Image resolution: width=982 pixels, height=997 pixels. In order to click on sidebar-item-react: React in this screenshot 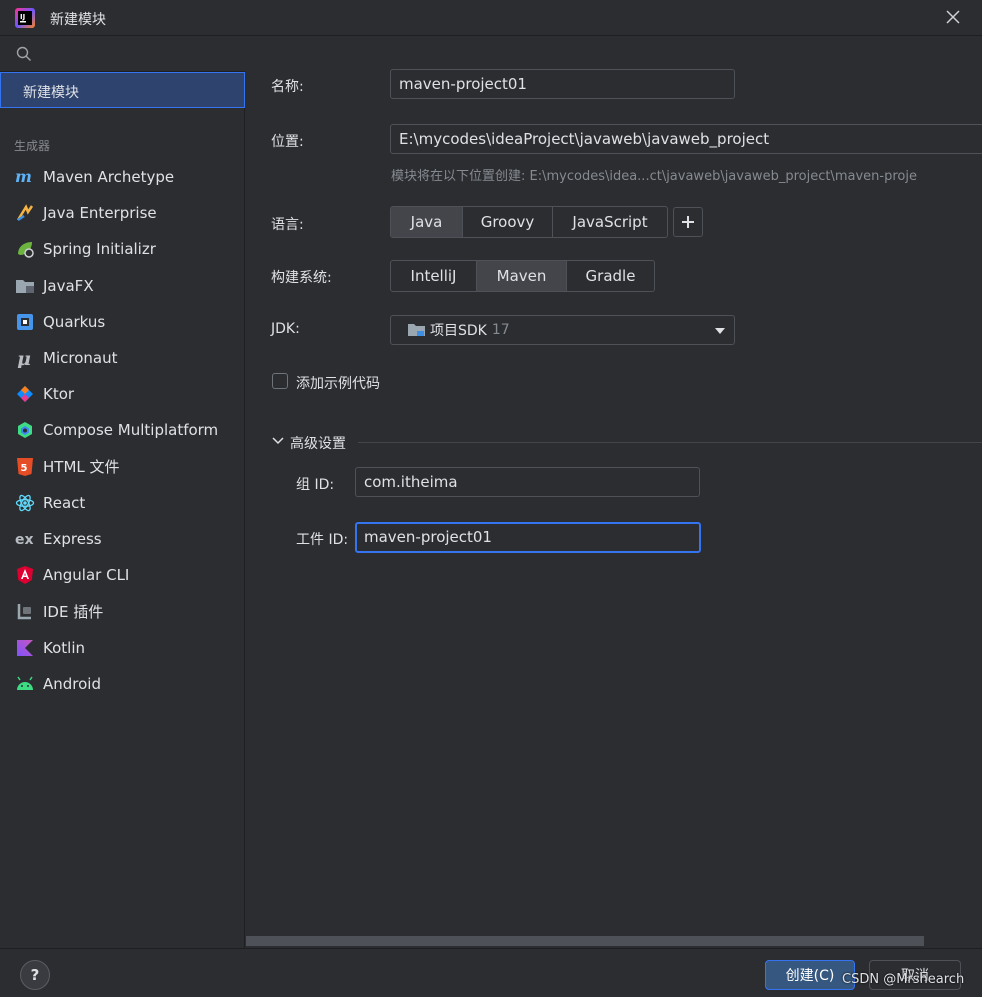, I will do `click(122, 503)`.